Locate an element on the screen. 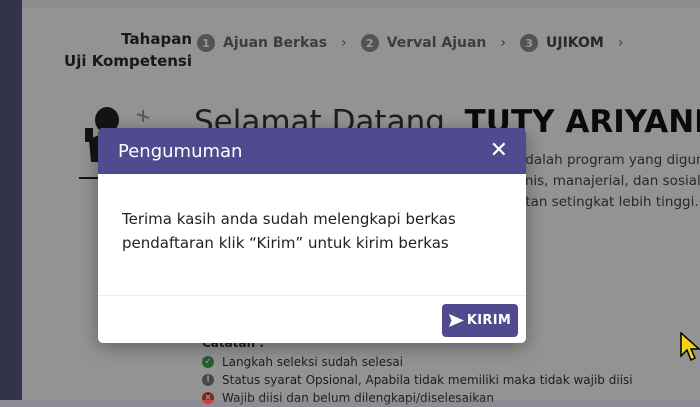 The width and height of the screenshot is (700, 407). kirim-label: KIRIM is located at coordinates (489, 320).